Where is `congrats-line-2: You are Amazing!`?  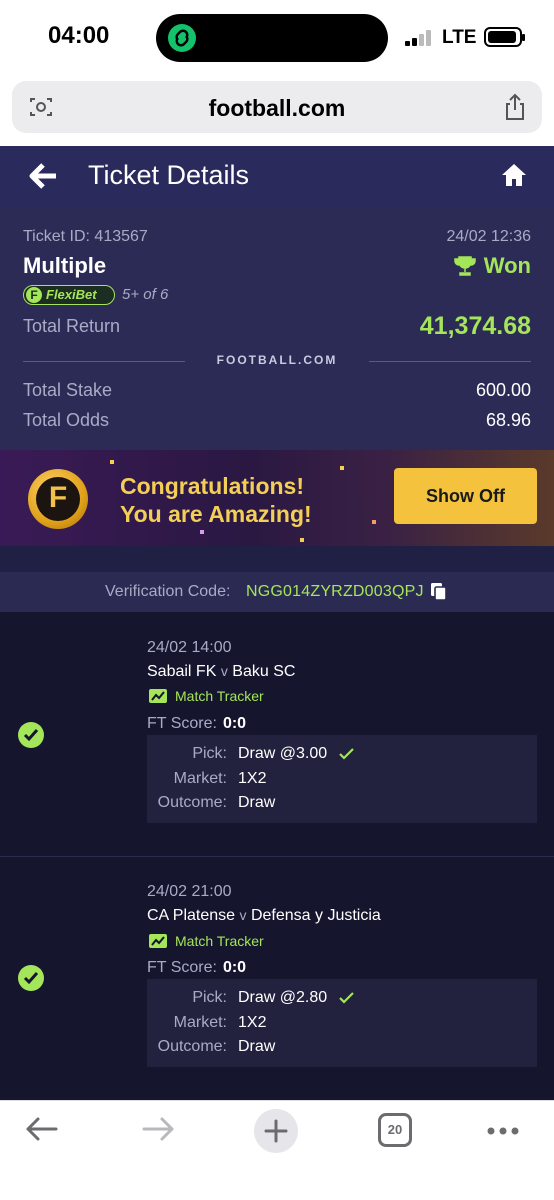
congrats-line-2: You are Amazing! is located at coordinates (216, 514).